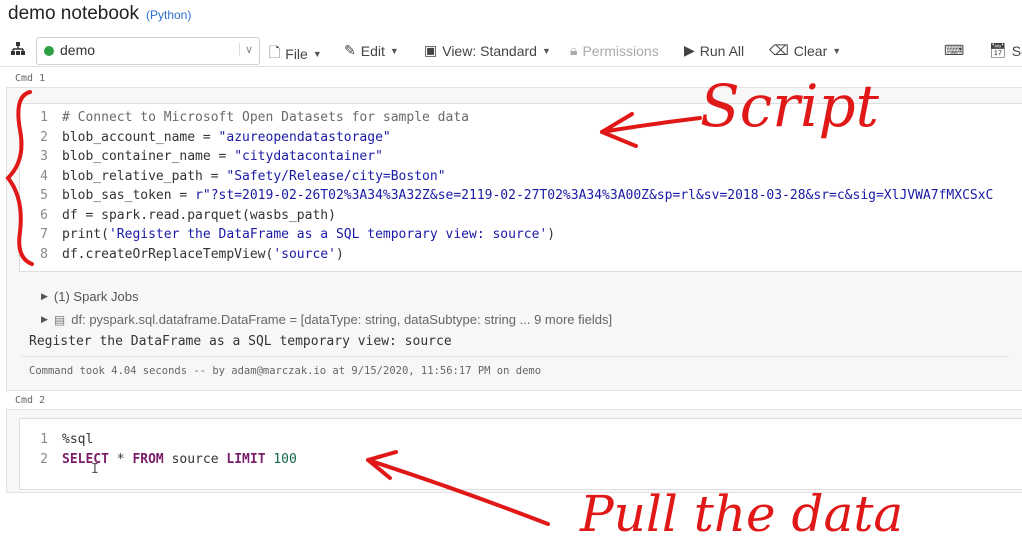 This screenshot has height=560, width=1022. What do you see at coordinates (998, 50) in the screenshot?
I see `calendar-icon: 📅︎` at bounding box center [998, 50].